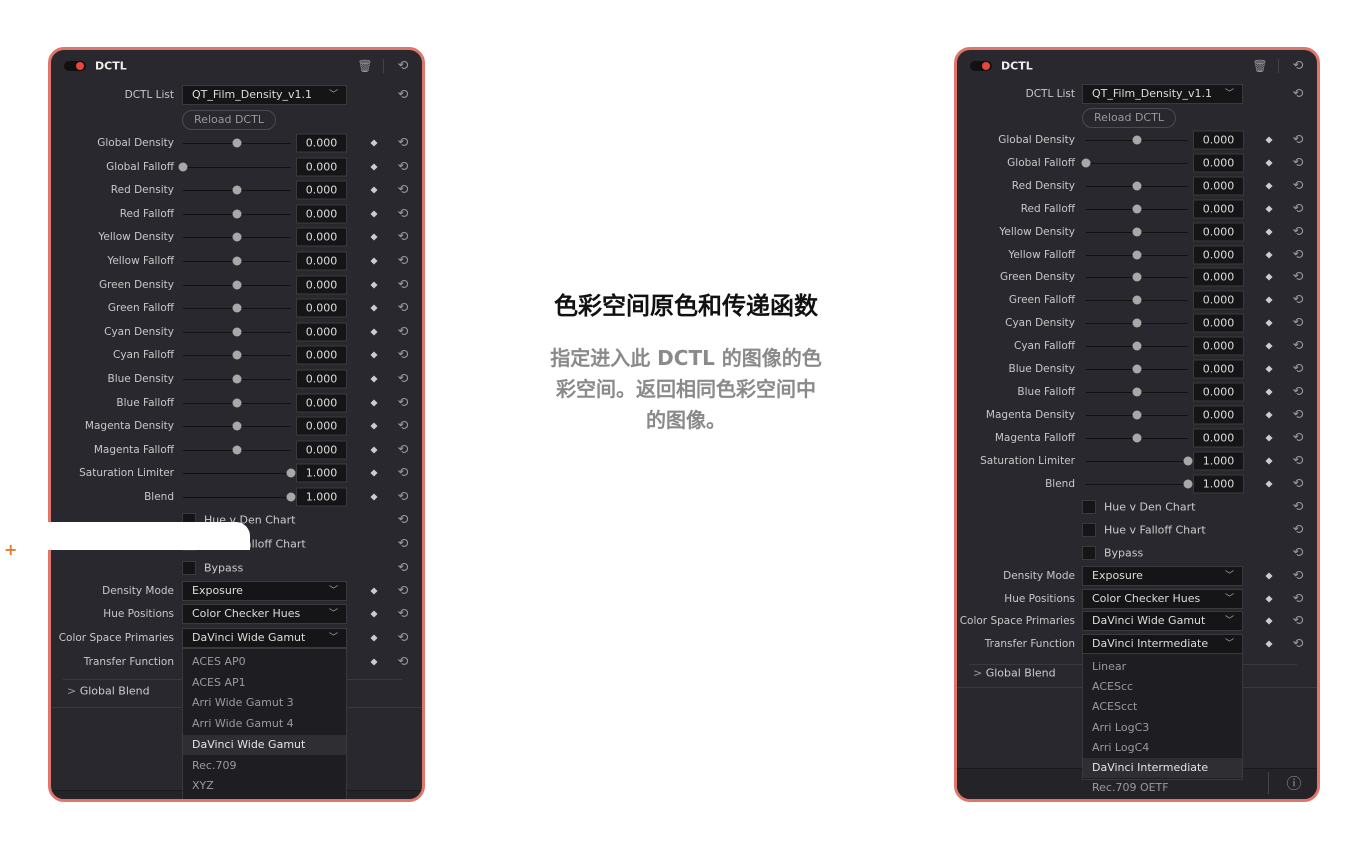 Image resolution: width=1365 pixels, height=857 pixels. Describe the element at coordinates (1162, 748) in the screenshot. I see `menu-item: Arri LogC4` at that location.